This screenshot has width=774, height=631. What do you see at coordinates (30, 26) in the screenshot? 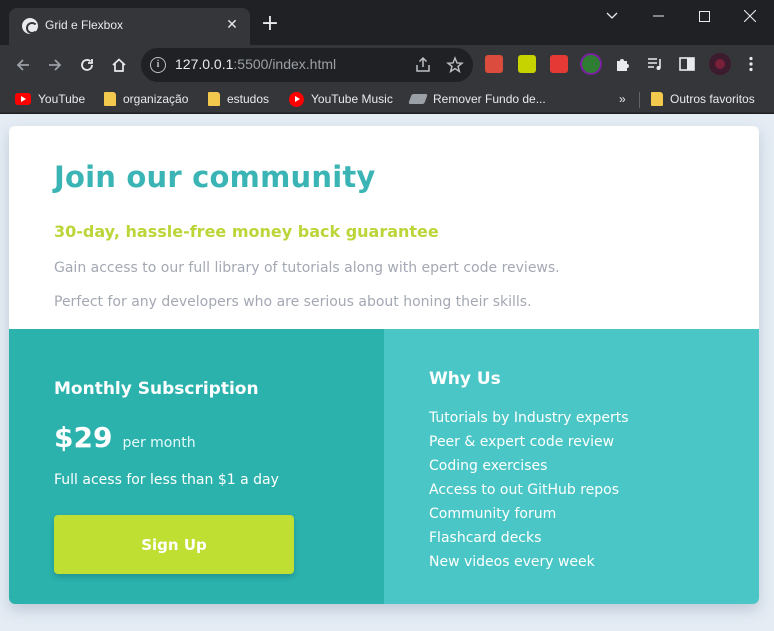
I see `tab-favicon-icon` at bounding box center [30, 26].